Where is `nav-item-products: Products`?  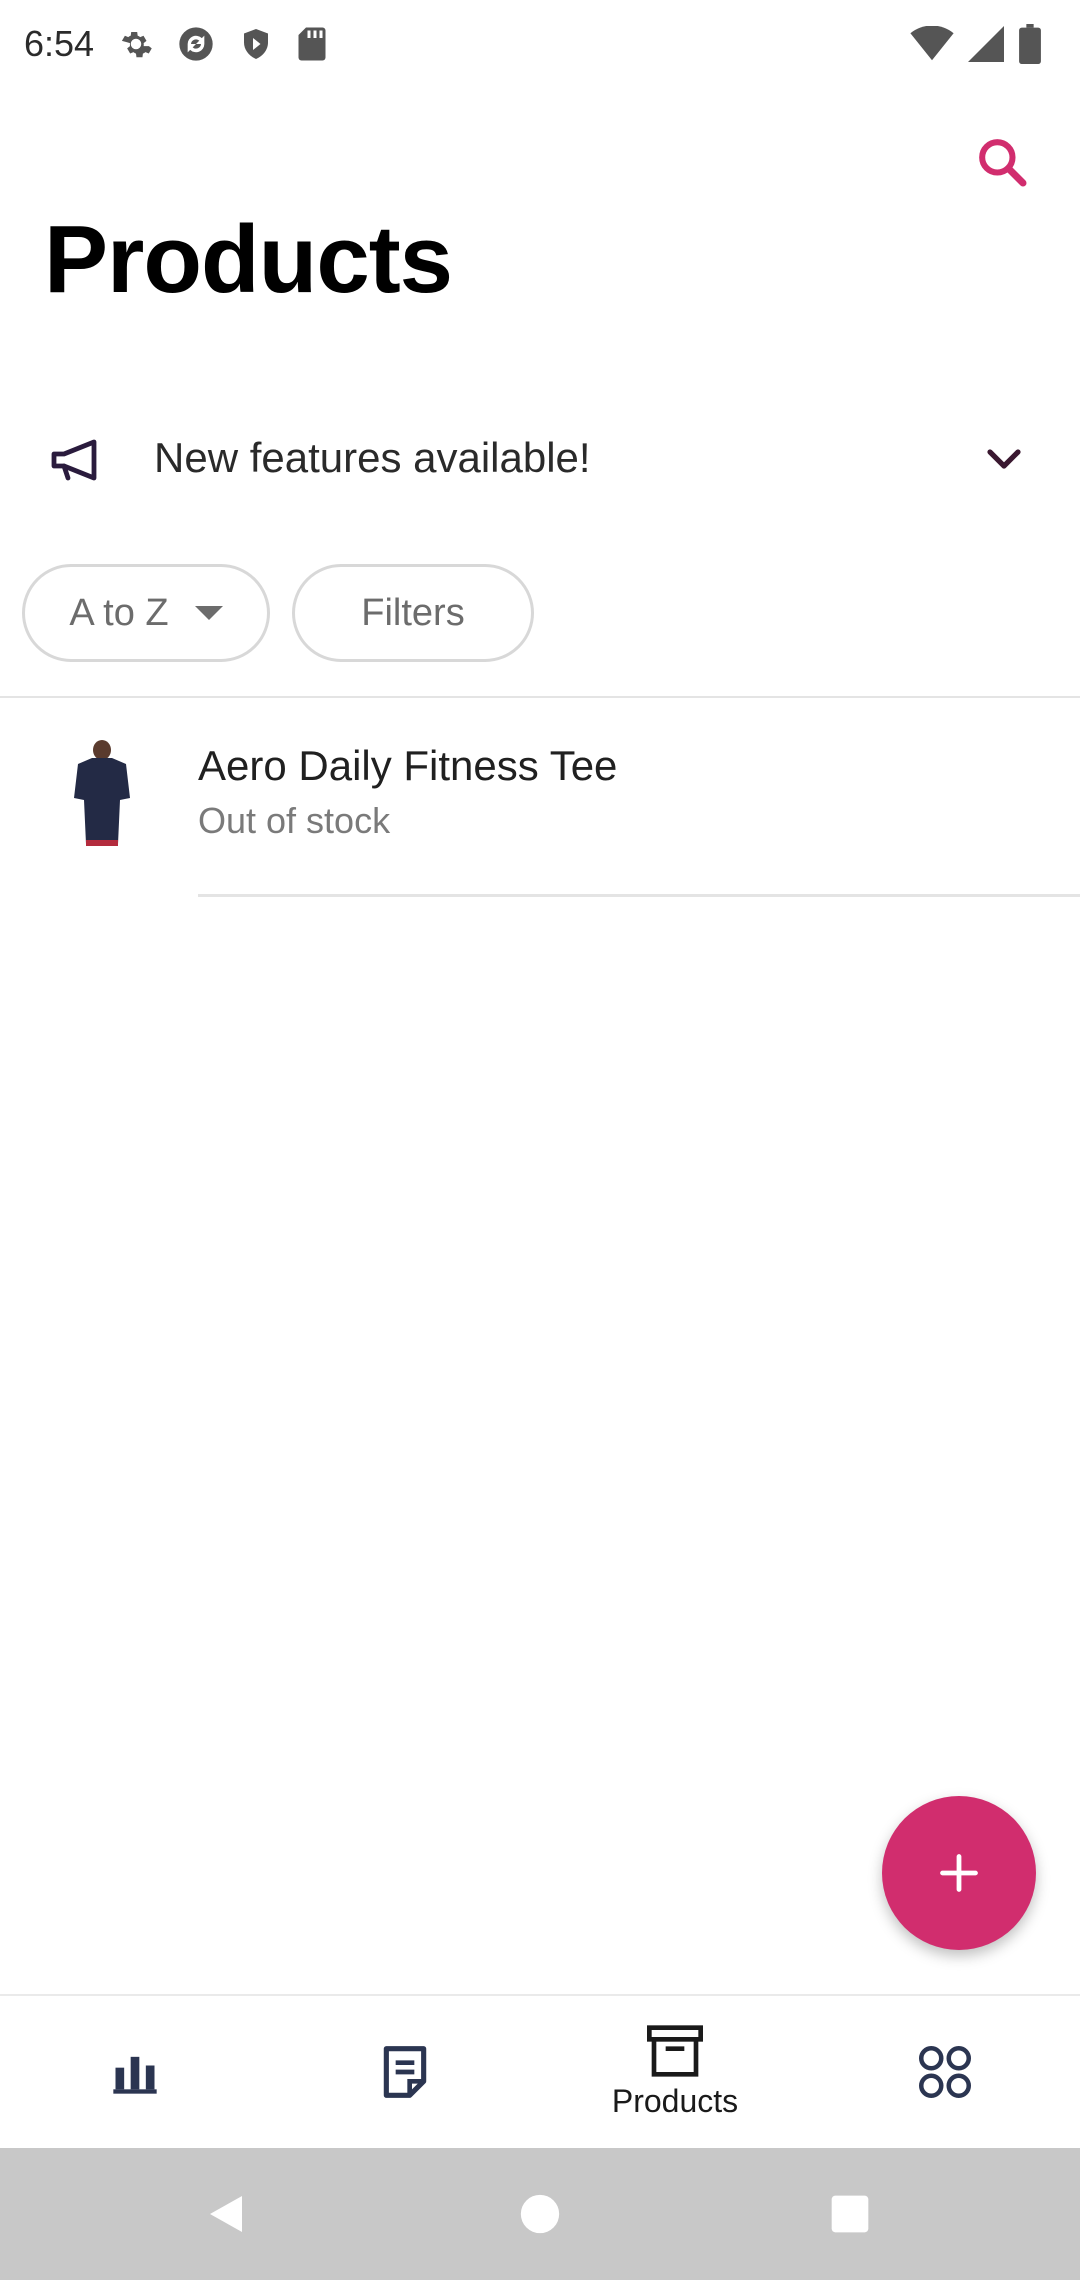
nav-item-products: Products is located at coordinates (675, 2072).